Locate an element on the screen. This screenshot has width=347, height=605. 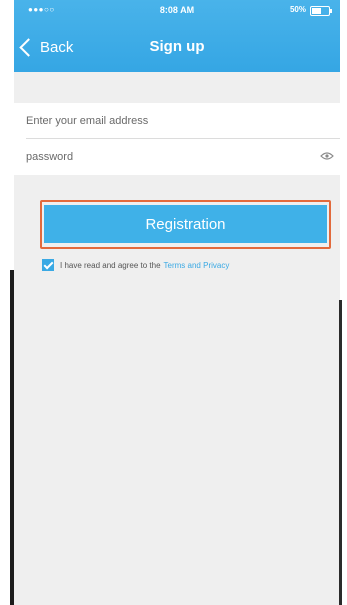
page-title: Sign up is located at coordinates (177, 46).